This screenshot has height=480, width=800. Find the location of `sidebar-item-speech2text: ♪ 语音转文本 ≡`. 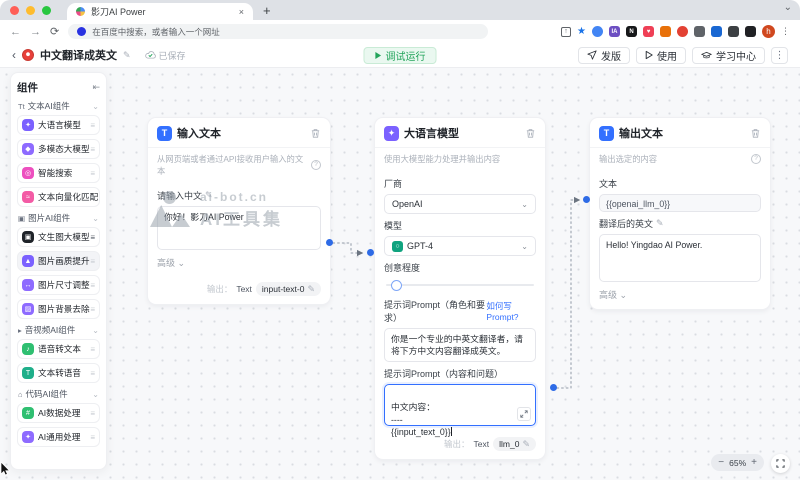

sidebar-item-speech2text: ♪ 语音转文本 ≡ is located at coordinates (58, 349).